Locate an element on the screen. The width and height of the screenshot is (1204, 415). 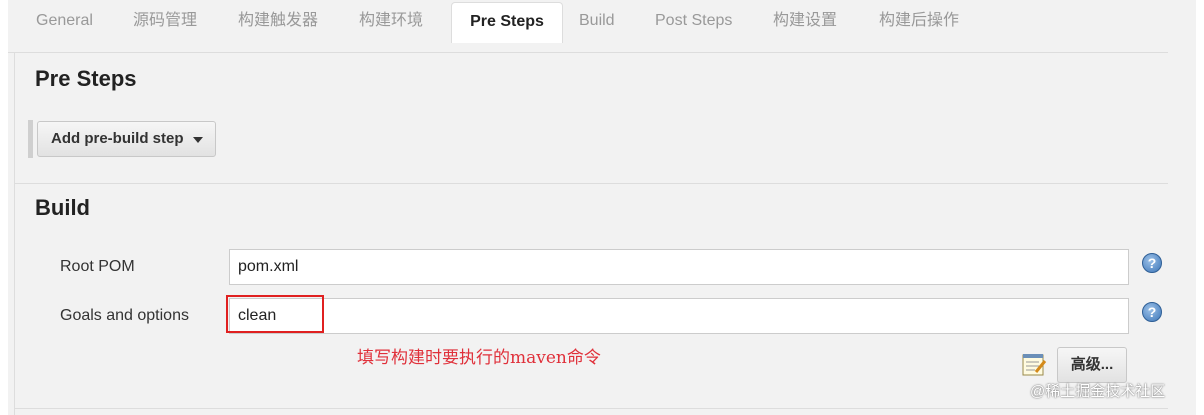
goals-options-label: Goals and options is located at coordinates (124, 315).